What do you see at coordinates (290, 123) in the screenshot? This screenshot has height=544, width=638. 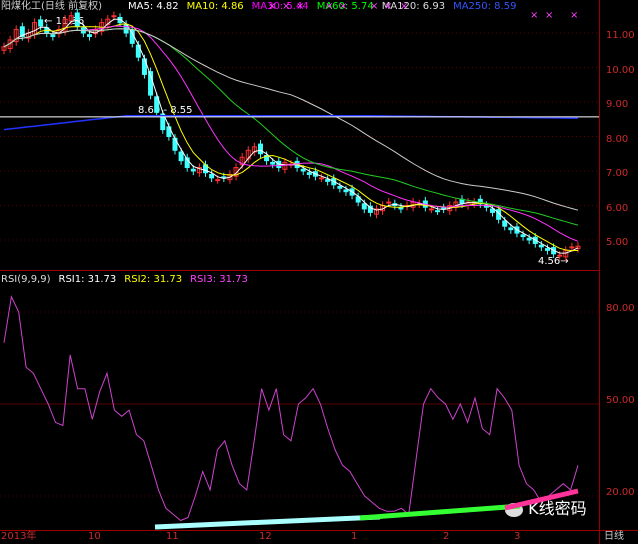 I see `ma250-line` at bounding box center [290, 123].